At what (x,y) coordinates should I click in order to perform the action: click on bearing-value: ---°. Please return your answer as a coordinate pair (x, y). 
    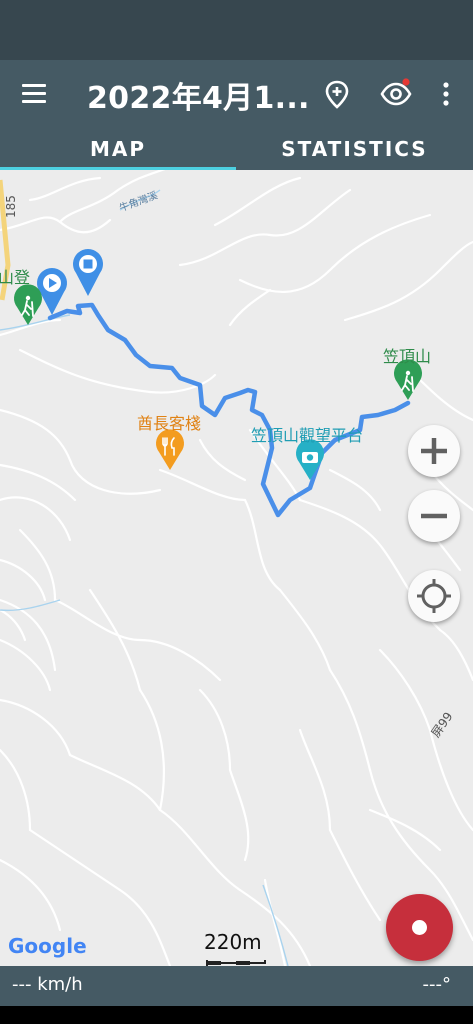
    Looking at the image, I should click on (437, 984).